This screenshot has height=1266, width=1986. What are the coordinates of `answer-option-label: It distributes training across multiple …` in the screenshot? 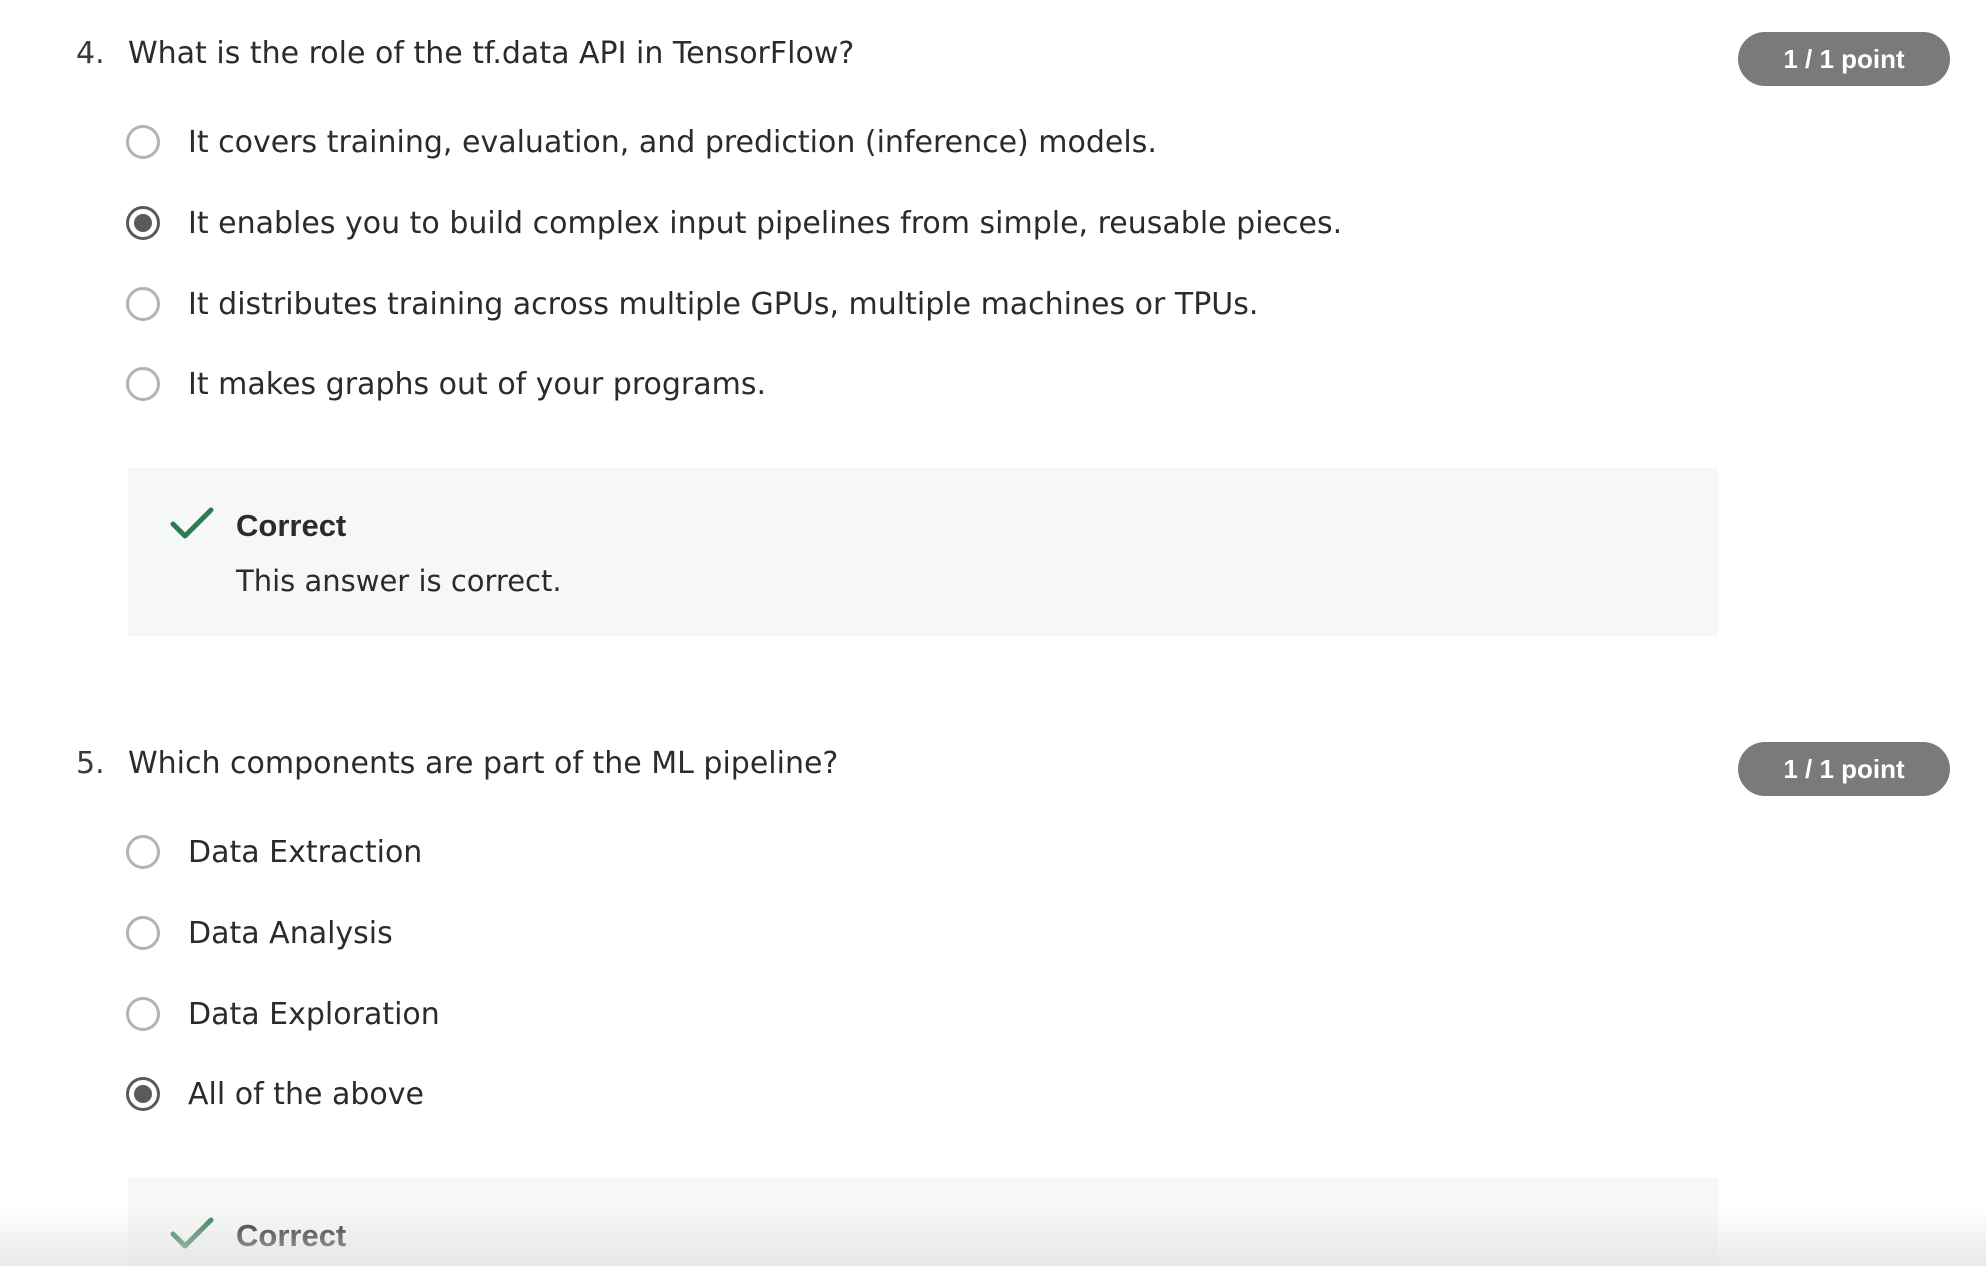 It's located at (723, 304).